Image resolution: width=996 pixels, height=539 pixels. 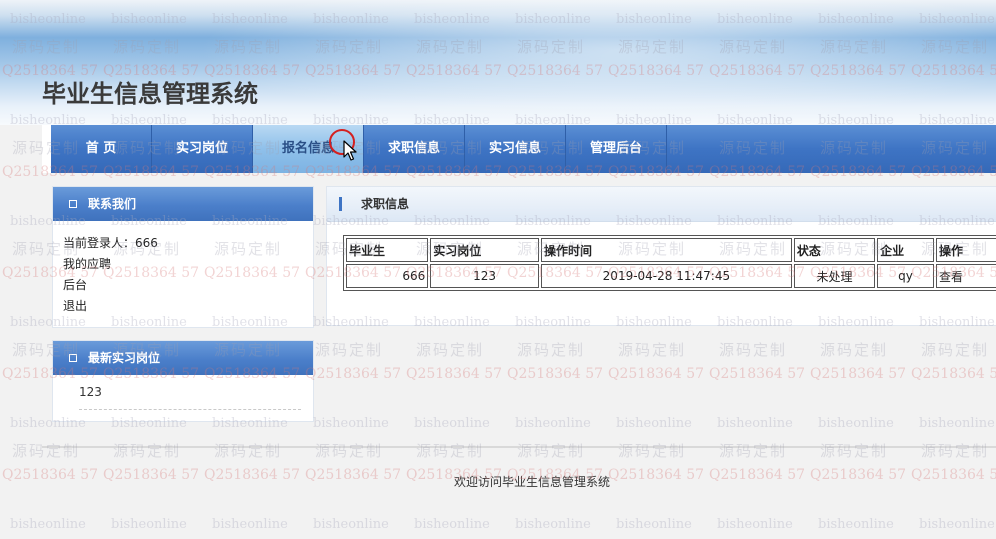 I want to click on mouse-pointer-icon, so click(x=350, y=150).